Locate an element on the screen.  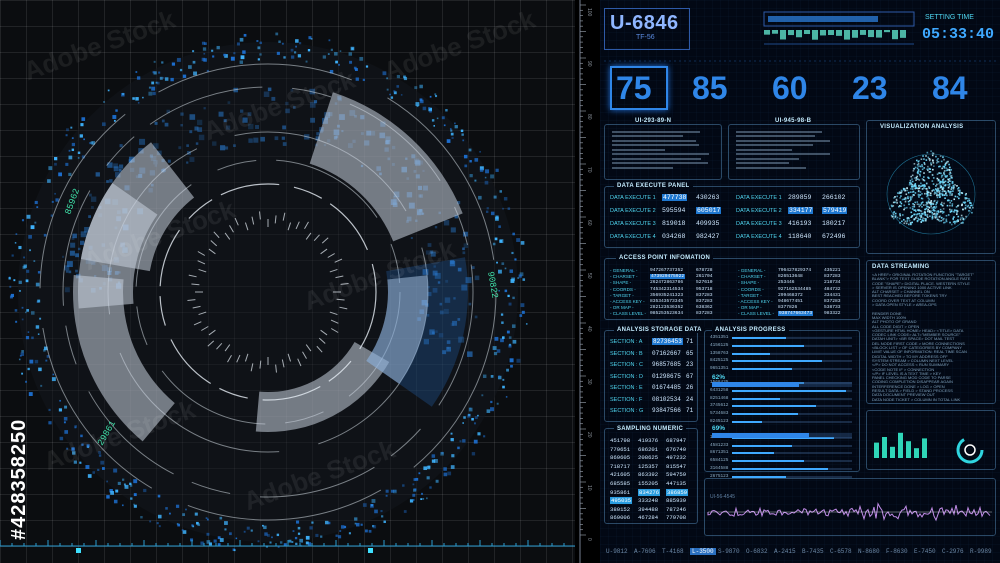
sampling-value: 885939 is located at coordinates (676, 501).